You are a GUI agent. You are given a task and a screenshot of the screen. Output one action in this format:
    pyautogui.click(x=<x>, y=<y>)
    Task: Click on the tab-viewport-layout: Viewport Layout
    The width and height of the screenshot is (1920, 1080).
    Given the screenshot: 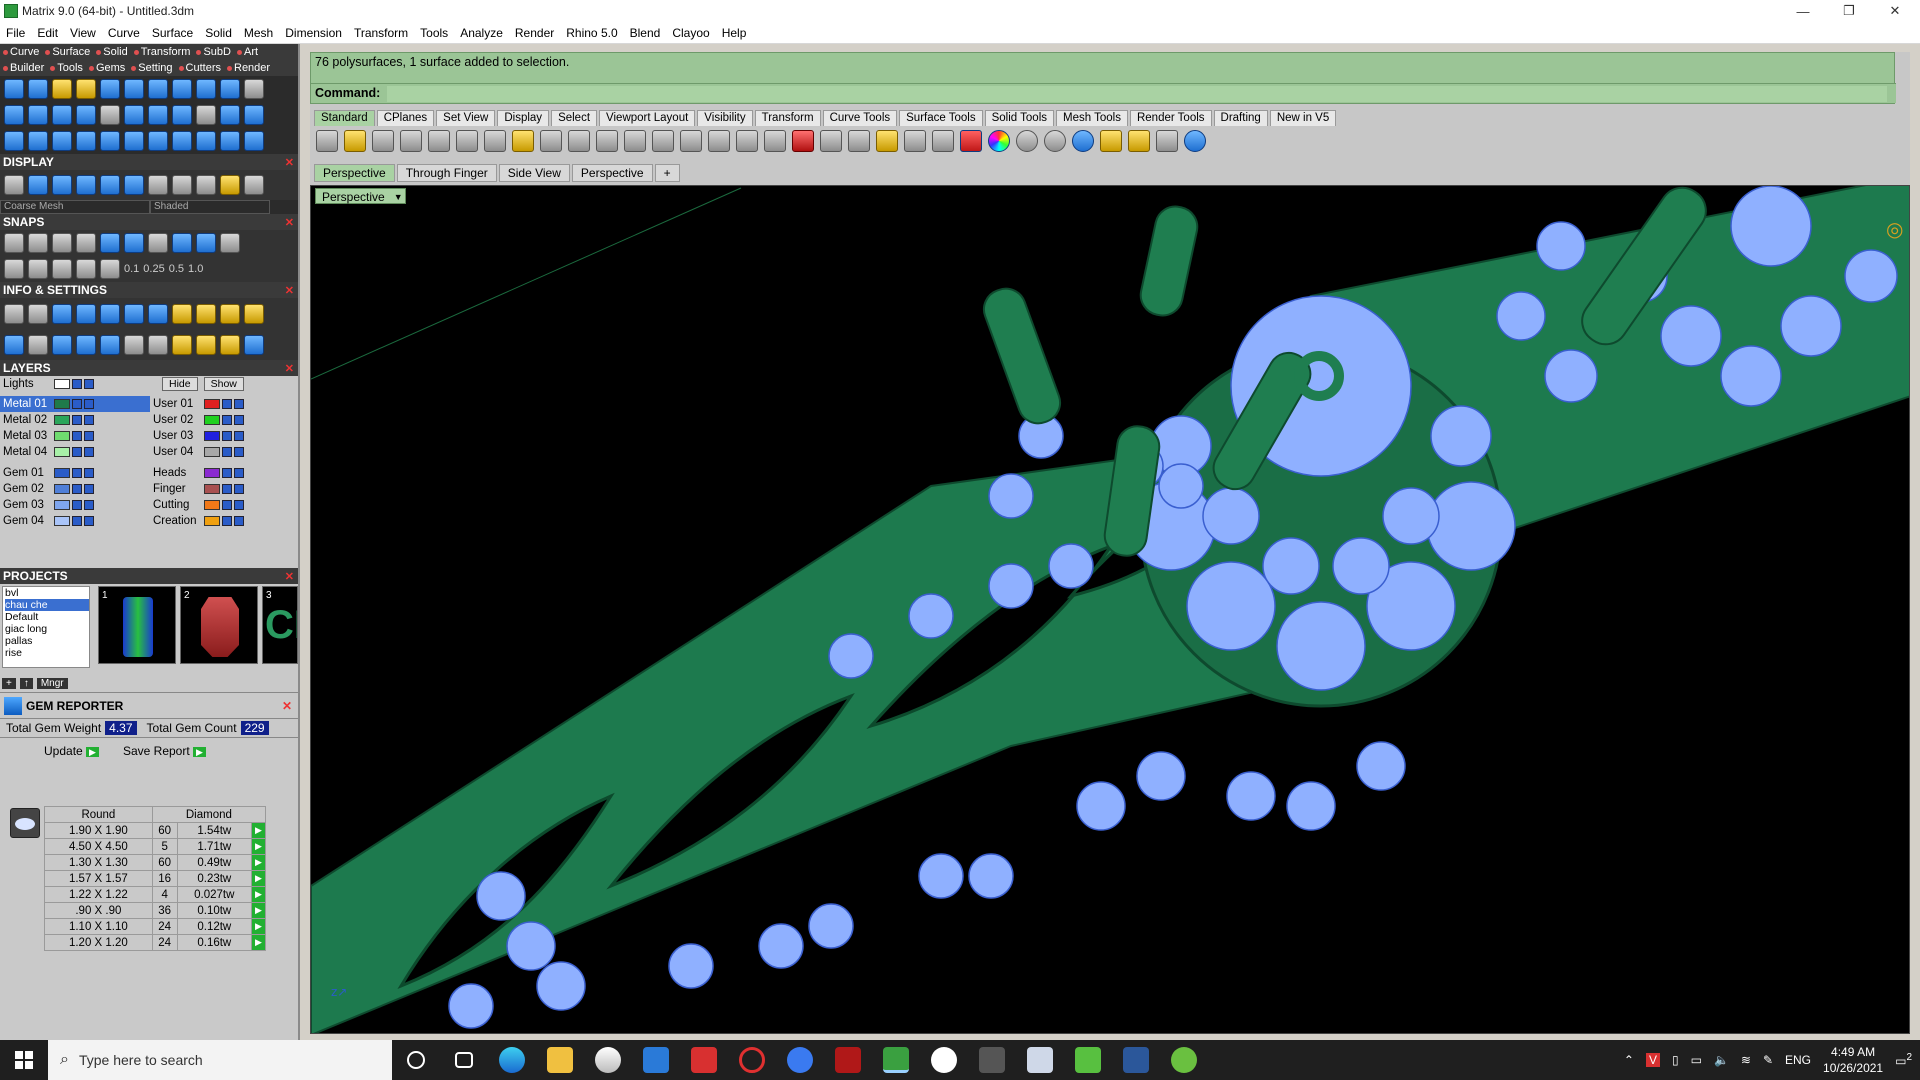 What is the action you would take?
    pyautogui.click(x=647, y=118)
    